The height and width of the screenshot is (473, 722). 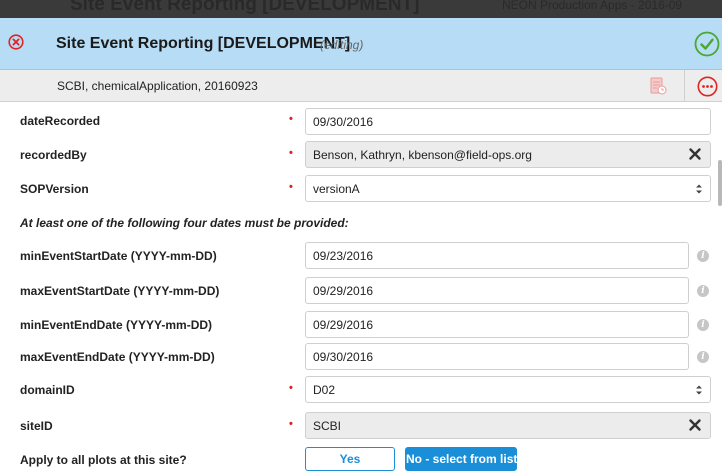 What do you see at coordinates (350, 459) in the screenshot?
I see `yes-button: Yes` at bounding box center [350, 459].